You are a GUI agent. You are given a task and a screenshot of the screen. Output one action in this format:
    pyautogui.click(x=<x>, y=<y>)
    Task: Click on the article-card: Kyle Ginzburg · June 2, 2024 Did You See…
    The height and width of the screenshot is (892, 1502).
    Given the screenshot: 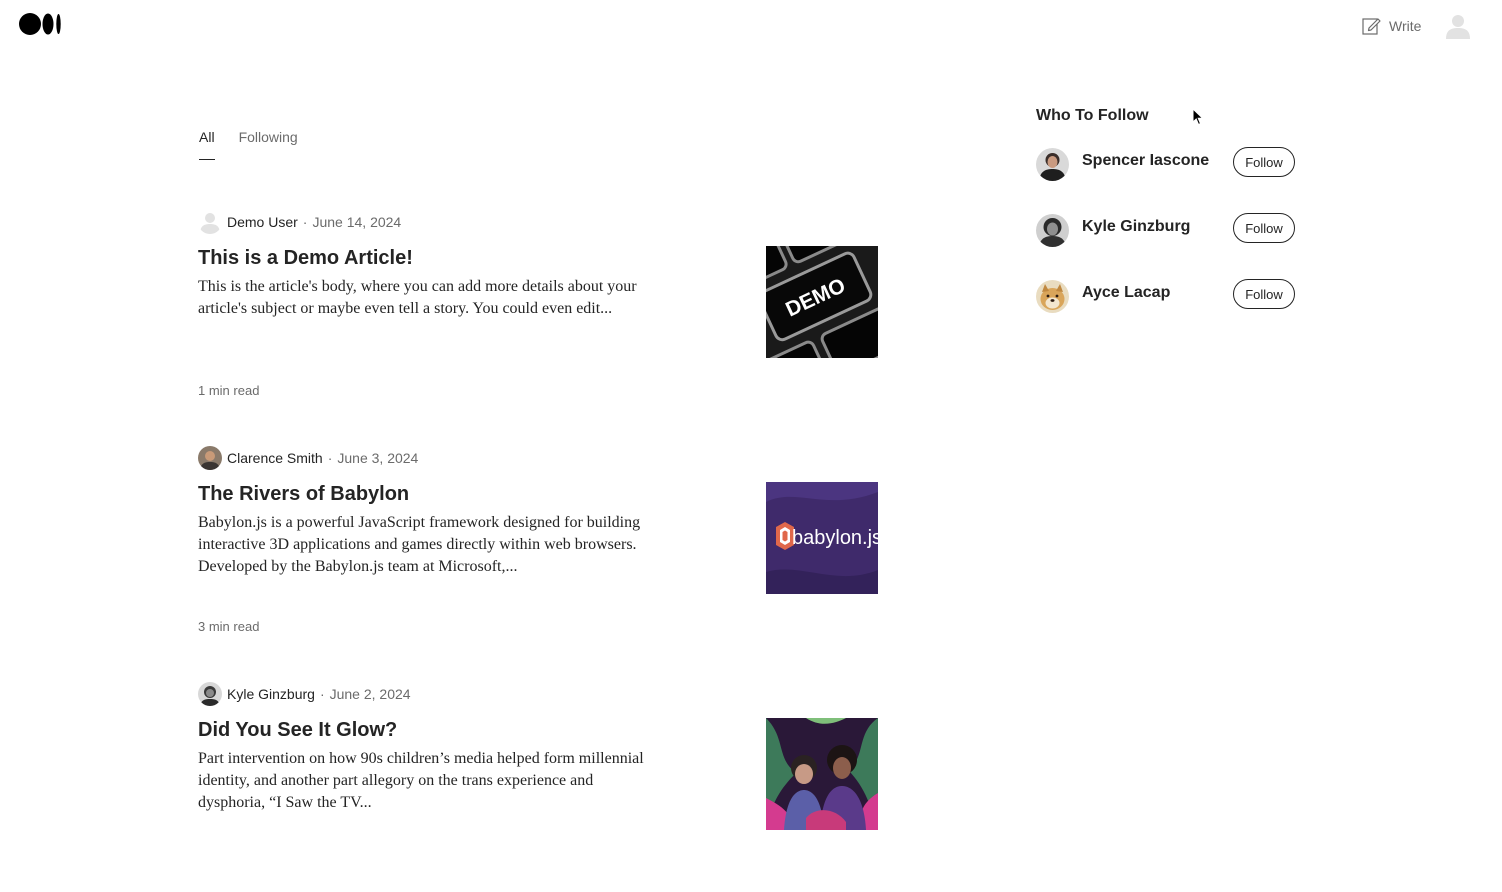 What is the action you would take?
    pyautogui.click(x=538, y=787)
    